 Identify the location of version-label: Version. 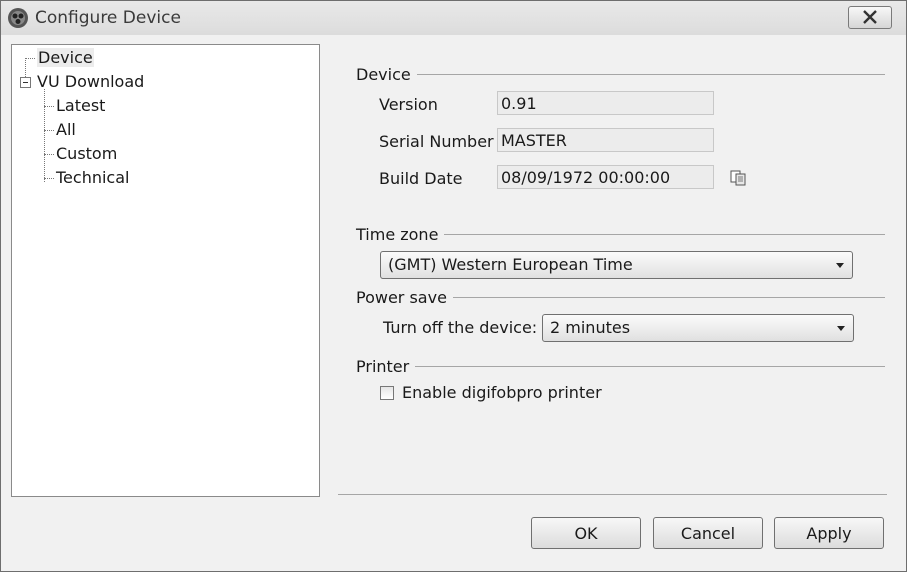
(408, 104).